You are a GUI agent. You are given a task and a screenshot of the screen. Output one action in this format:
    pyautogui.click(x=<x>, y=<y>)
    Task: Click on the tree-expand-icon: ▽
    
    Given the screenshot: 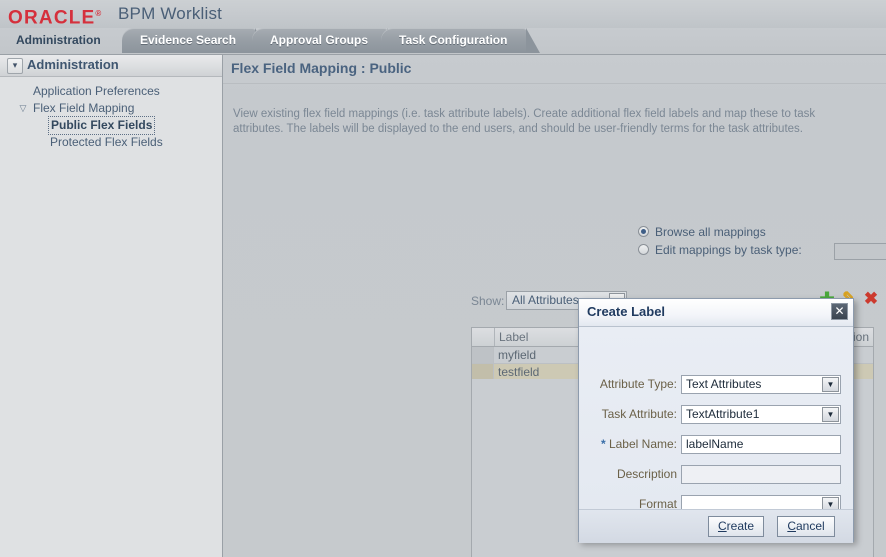 What is the action you would take?
    pyautogui.click(x=23, y=108)
    